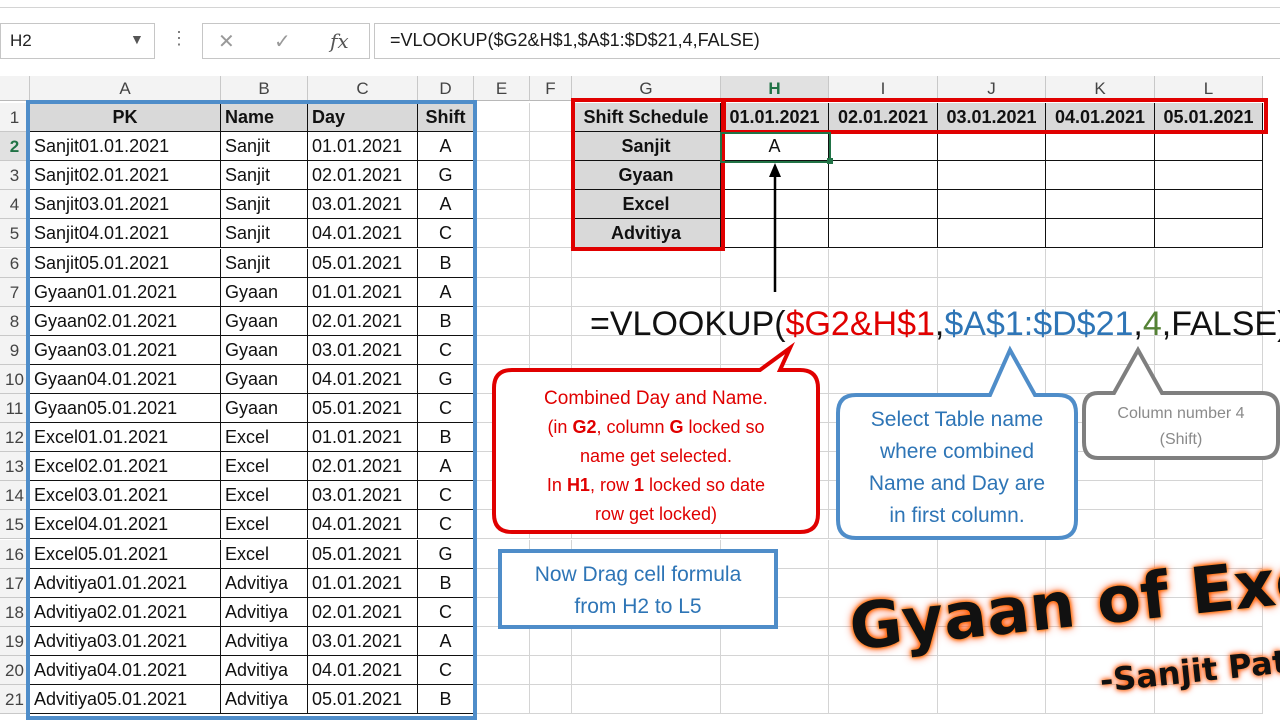 This screenshot has height=720, width=1280. Describe the element at coordinates (1152, 324) in the screenshot. I see `formula-col-index: 4` at that location.